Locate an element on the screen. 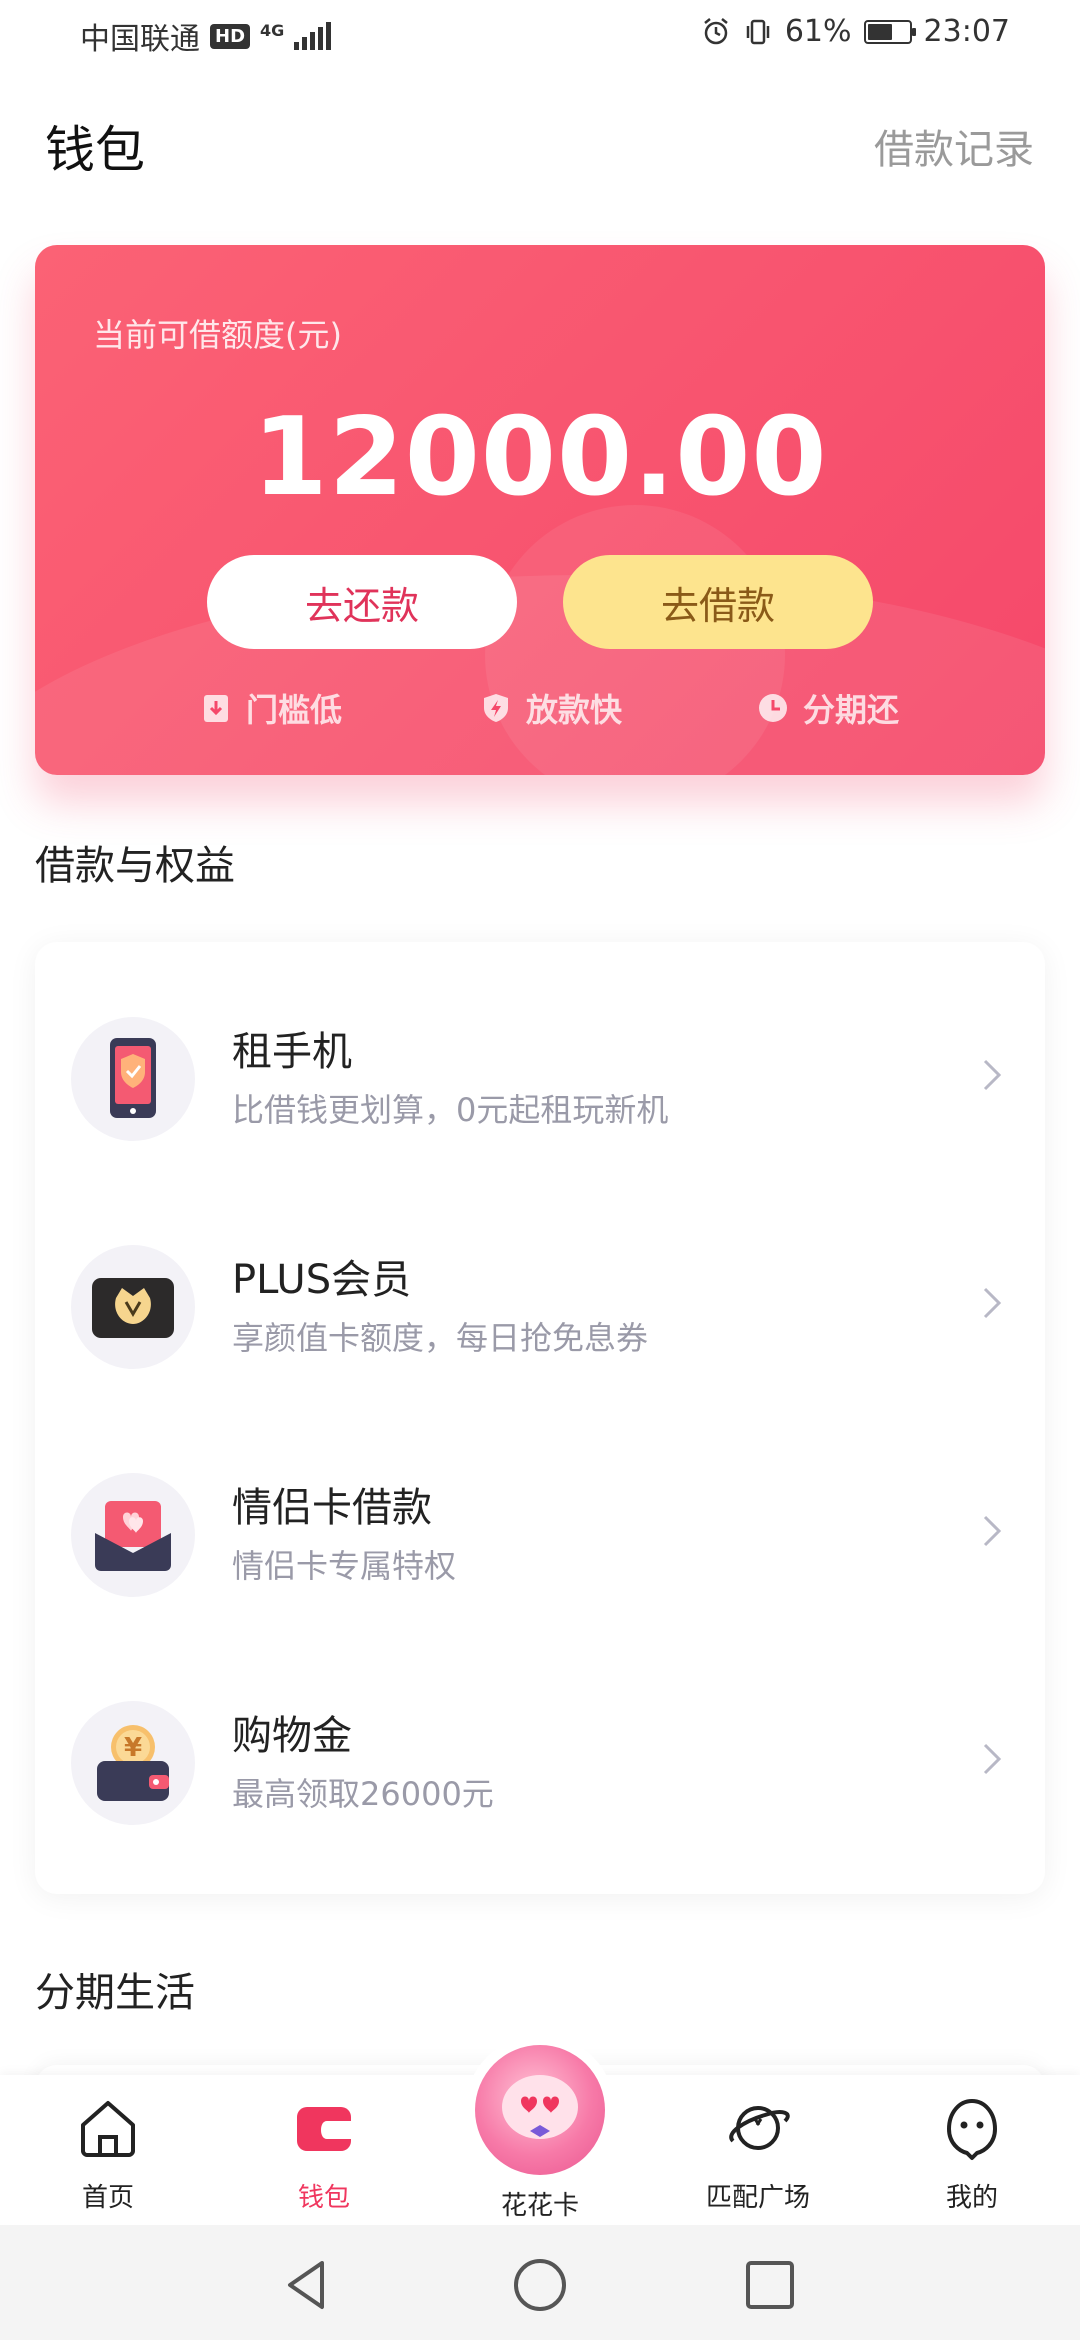 The width and height of the screenshot is (1080, 2340). benefit-title: 情侣卡借款 is located at coordinates (332, 1508).